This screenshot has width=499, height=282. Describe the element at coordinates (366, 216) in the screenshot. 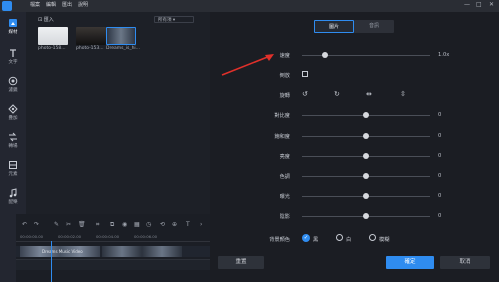

I see `shadow-slider-knob` at that location.